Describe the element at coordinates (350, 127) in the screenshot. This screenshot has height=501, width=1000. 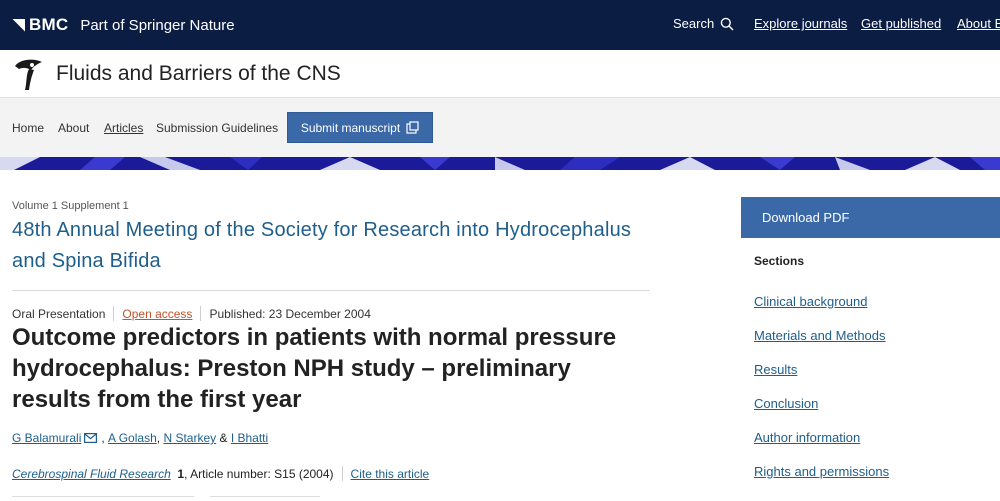
I see `submit-manuscript-label: Submit manuscript` at that location.